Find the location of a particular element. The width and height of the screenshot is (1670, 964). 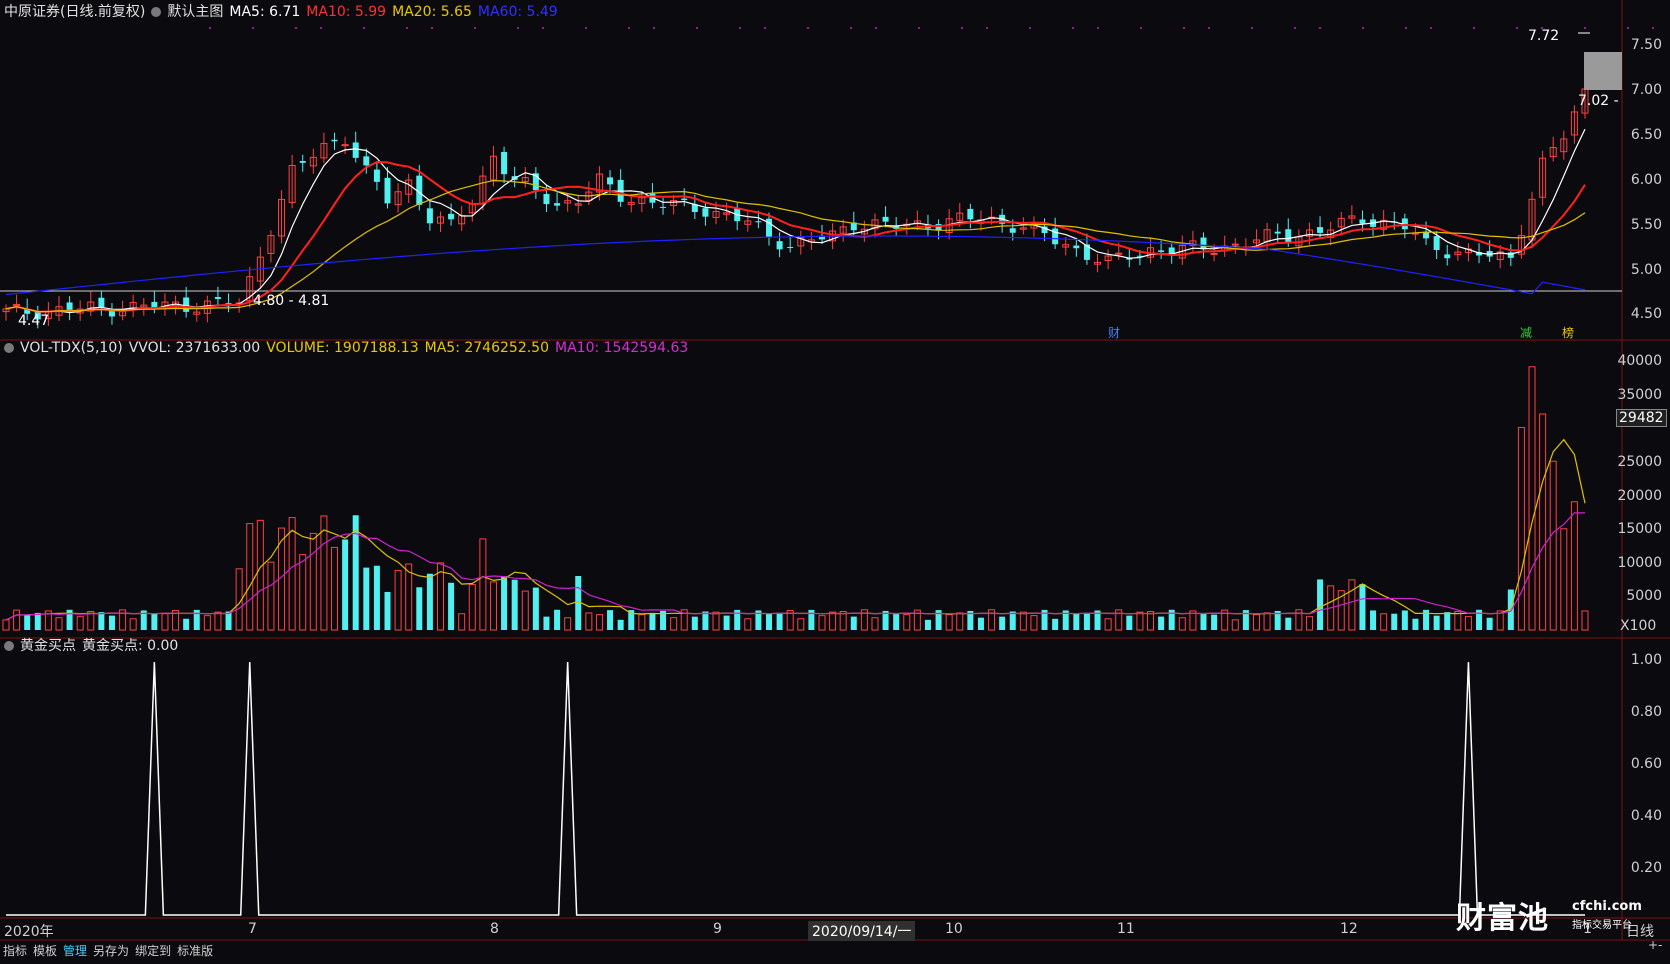

vvol-value: VVOL: 2371633.00 is located at coordinates (194, 348).